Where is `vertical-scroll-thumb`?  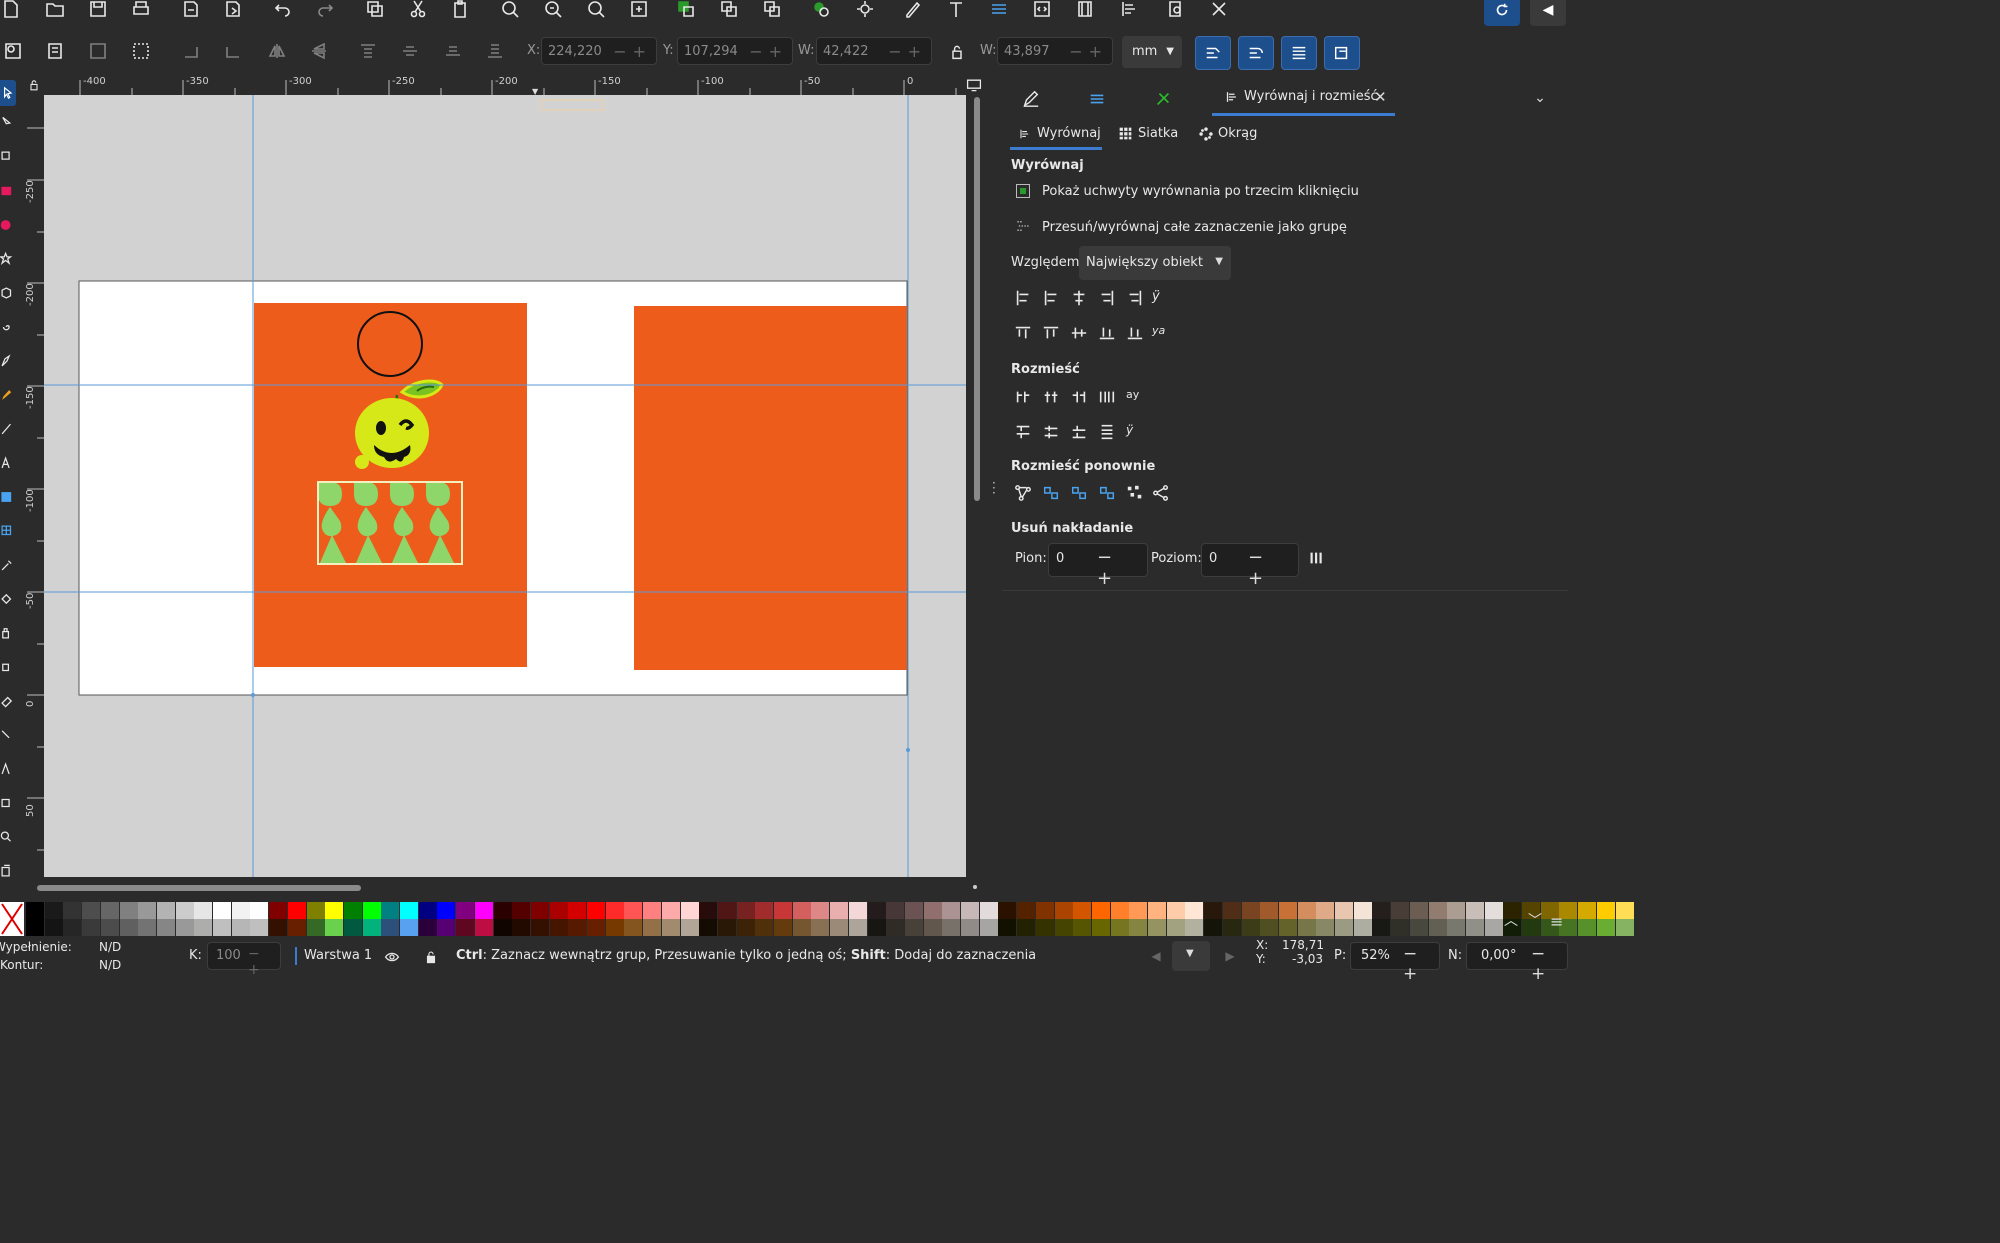 vertical-scroll-thumb is located at coordinates (977, 299).